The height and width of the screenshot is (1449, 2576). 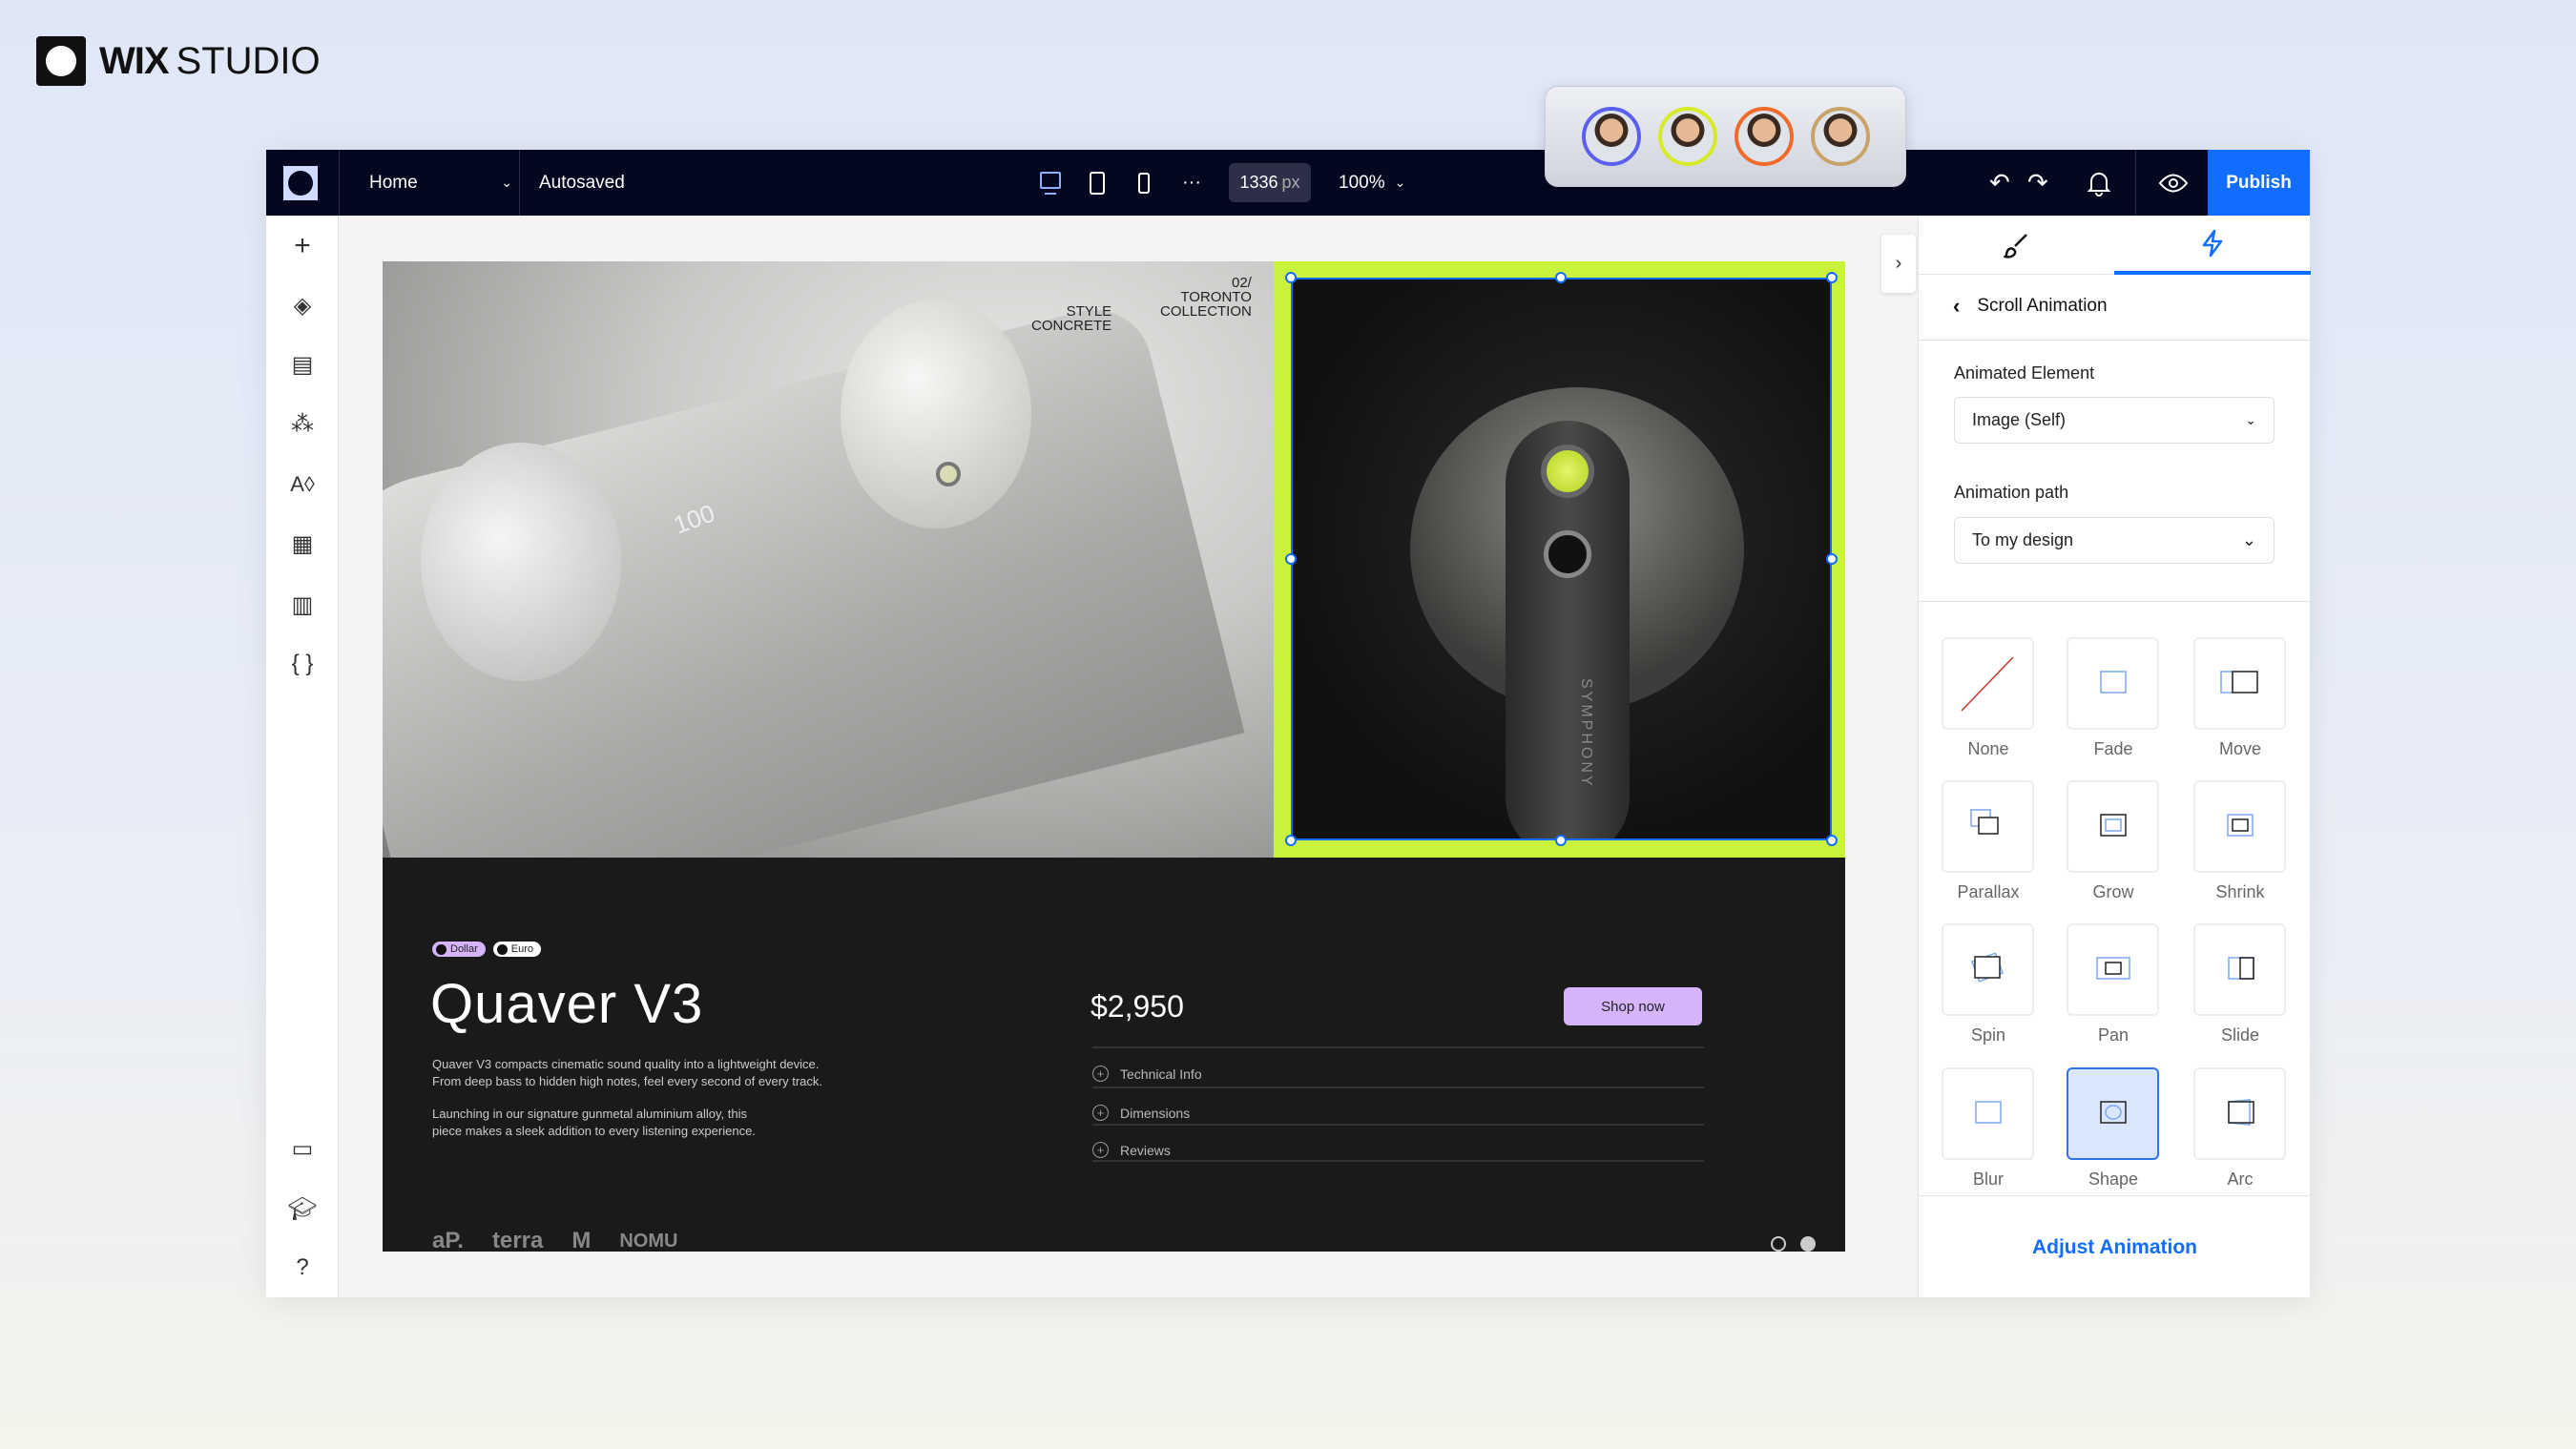 I want to click on paintbrush-icon, so click(x=2015, y=246).